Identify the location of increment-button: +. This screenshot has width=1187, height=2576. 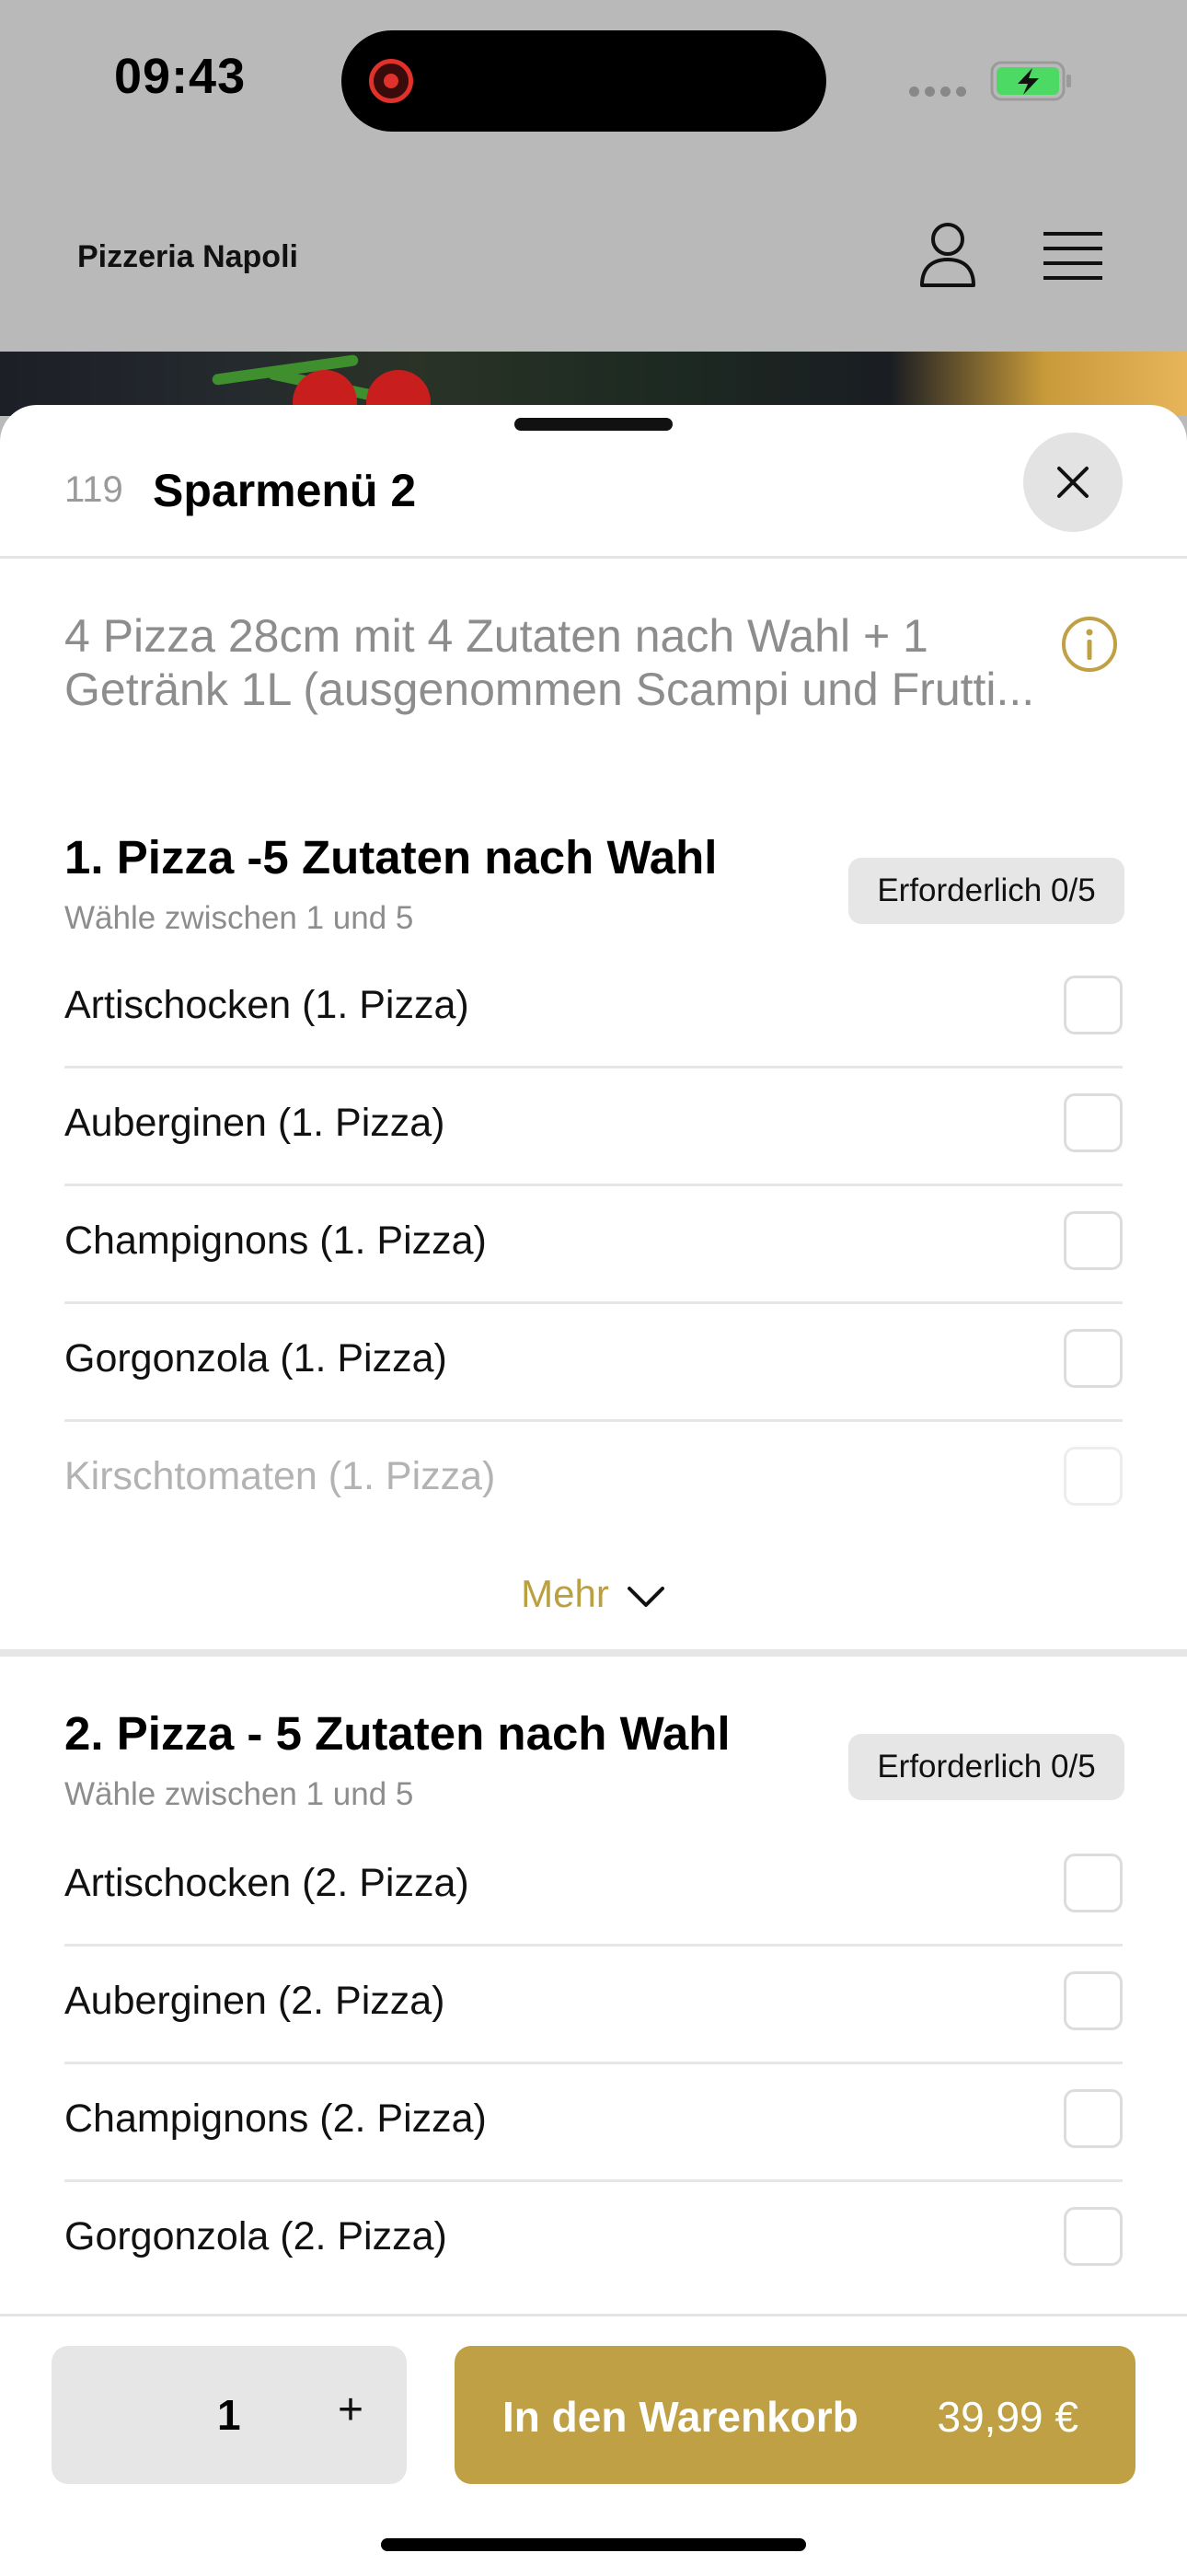
(351, 2410).